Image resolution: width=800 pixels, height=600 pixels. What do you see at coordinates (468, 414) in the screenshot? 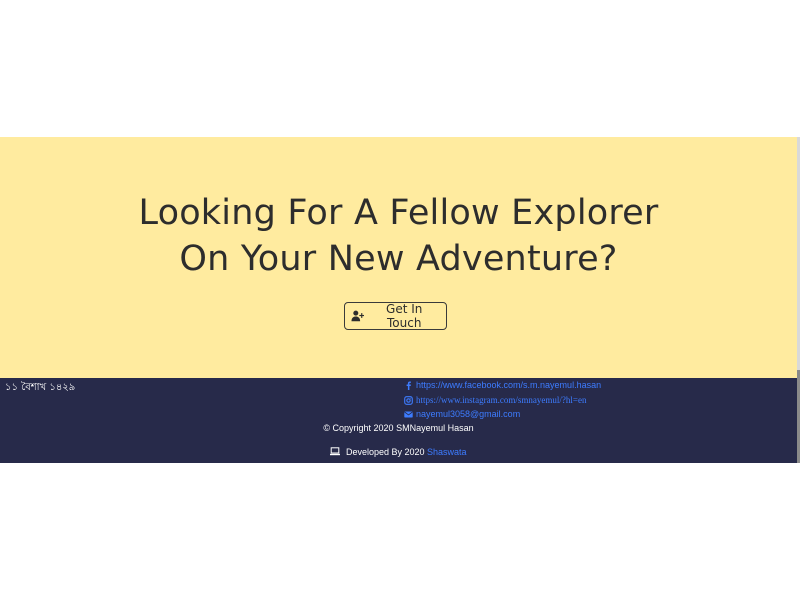
I see `email-link: nayemul3058@gmail.com` at bounding box center [468, 414].